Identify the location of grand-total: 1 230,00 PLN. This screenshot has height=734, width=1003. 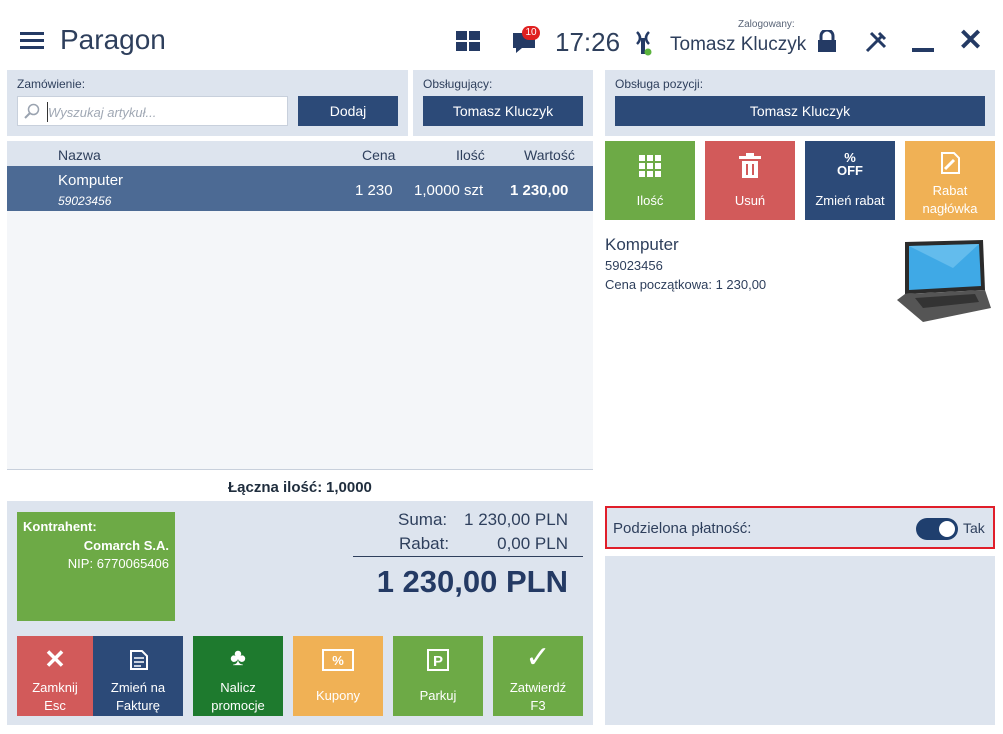
(472, 581).